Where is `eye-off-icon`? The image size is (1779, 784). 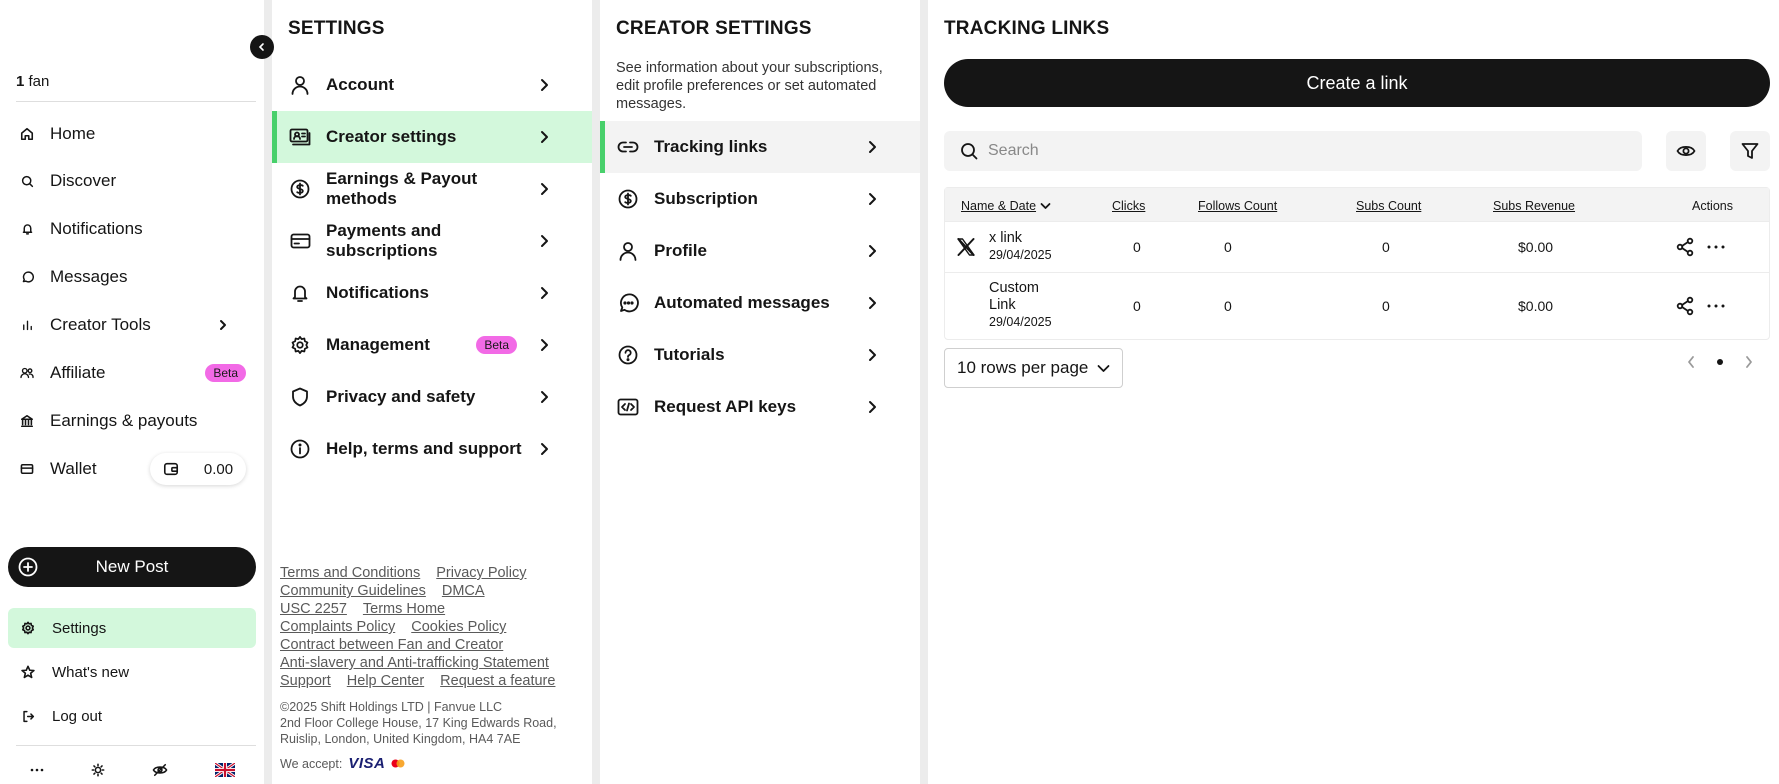 eye-off-icon is located at coordinates (160, 770).